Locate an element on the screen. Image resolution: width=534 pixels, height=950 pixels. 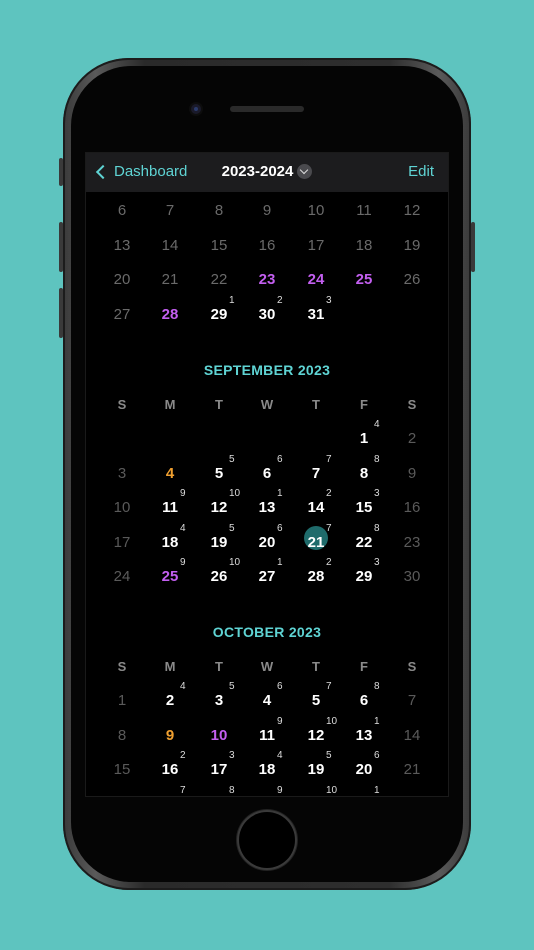
day-cell: 15 3 is located at coordinates (364, 505).